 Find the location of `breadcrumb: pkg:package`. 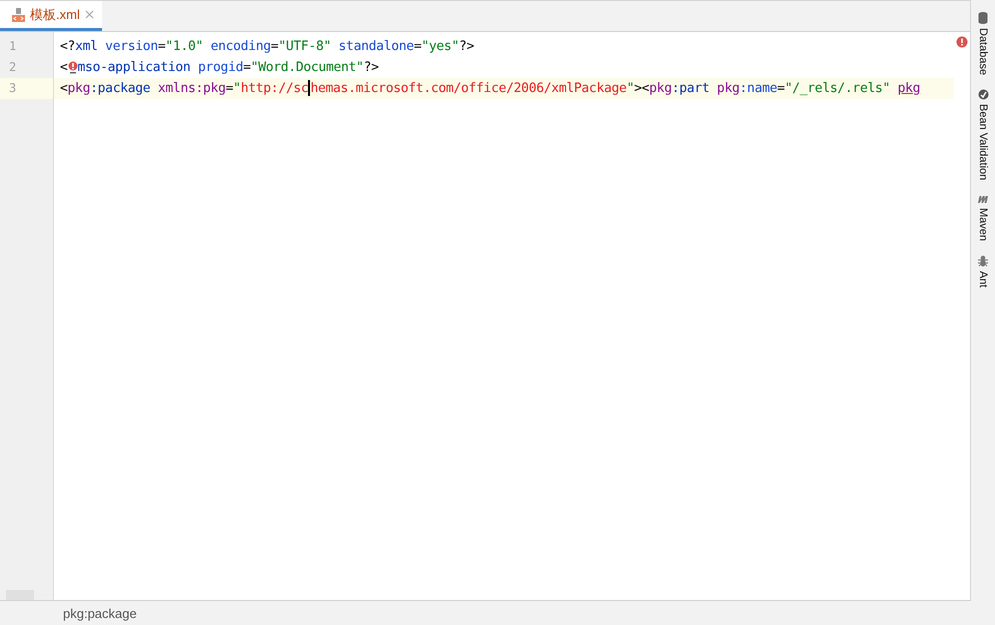

breadcrumb: pkg:package is located at coordinates (100, 613).